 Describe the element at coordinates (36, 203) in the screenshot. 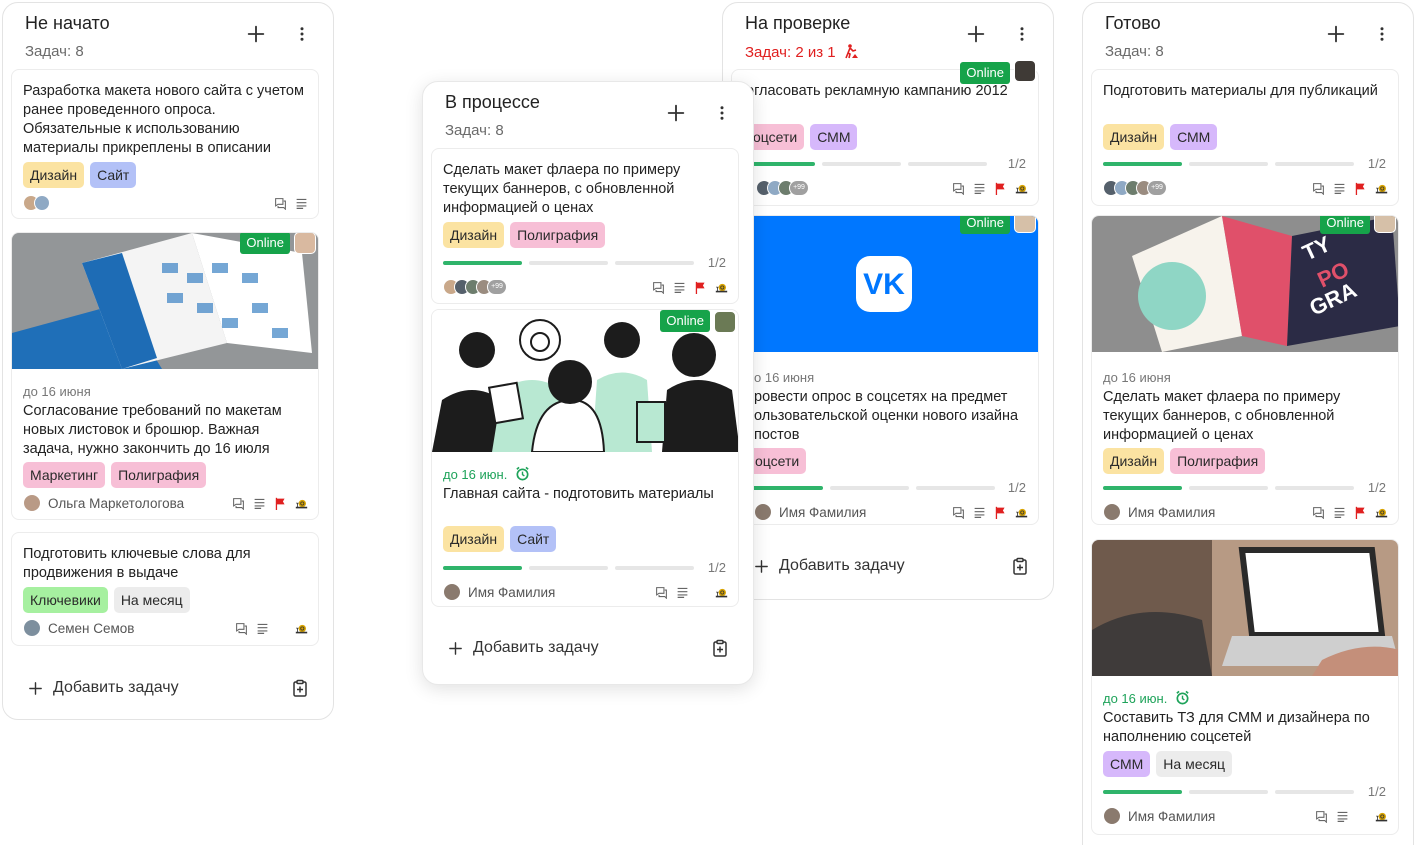

I see `assignee-avatars` at that location.